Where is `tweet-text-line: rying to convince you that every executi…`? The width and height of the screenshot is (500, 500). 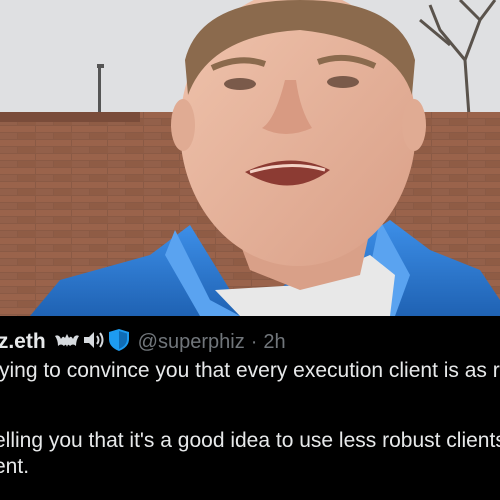 tweet-text-line: rying to convince you that every executi… is located at coordinates (250, 370).